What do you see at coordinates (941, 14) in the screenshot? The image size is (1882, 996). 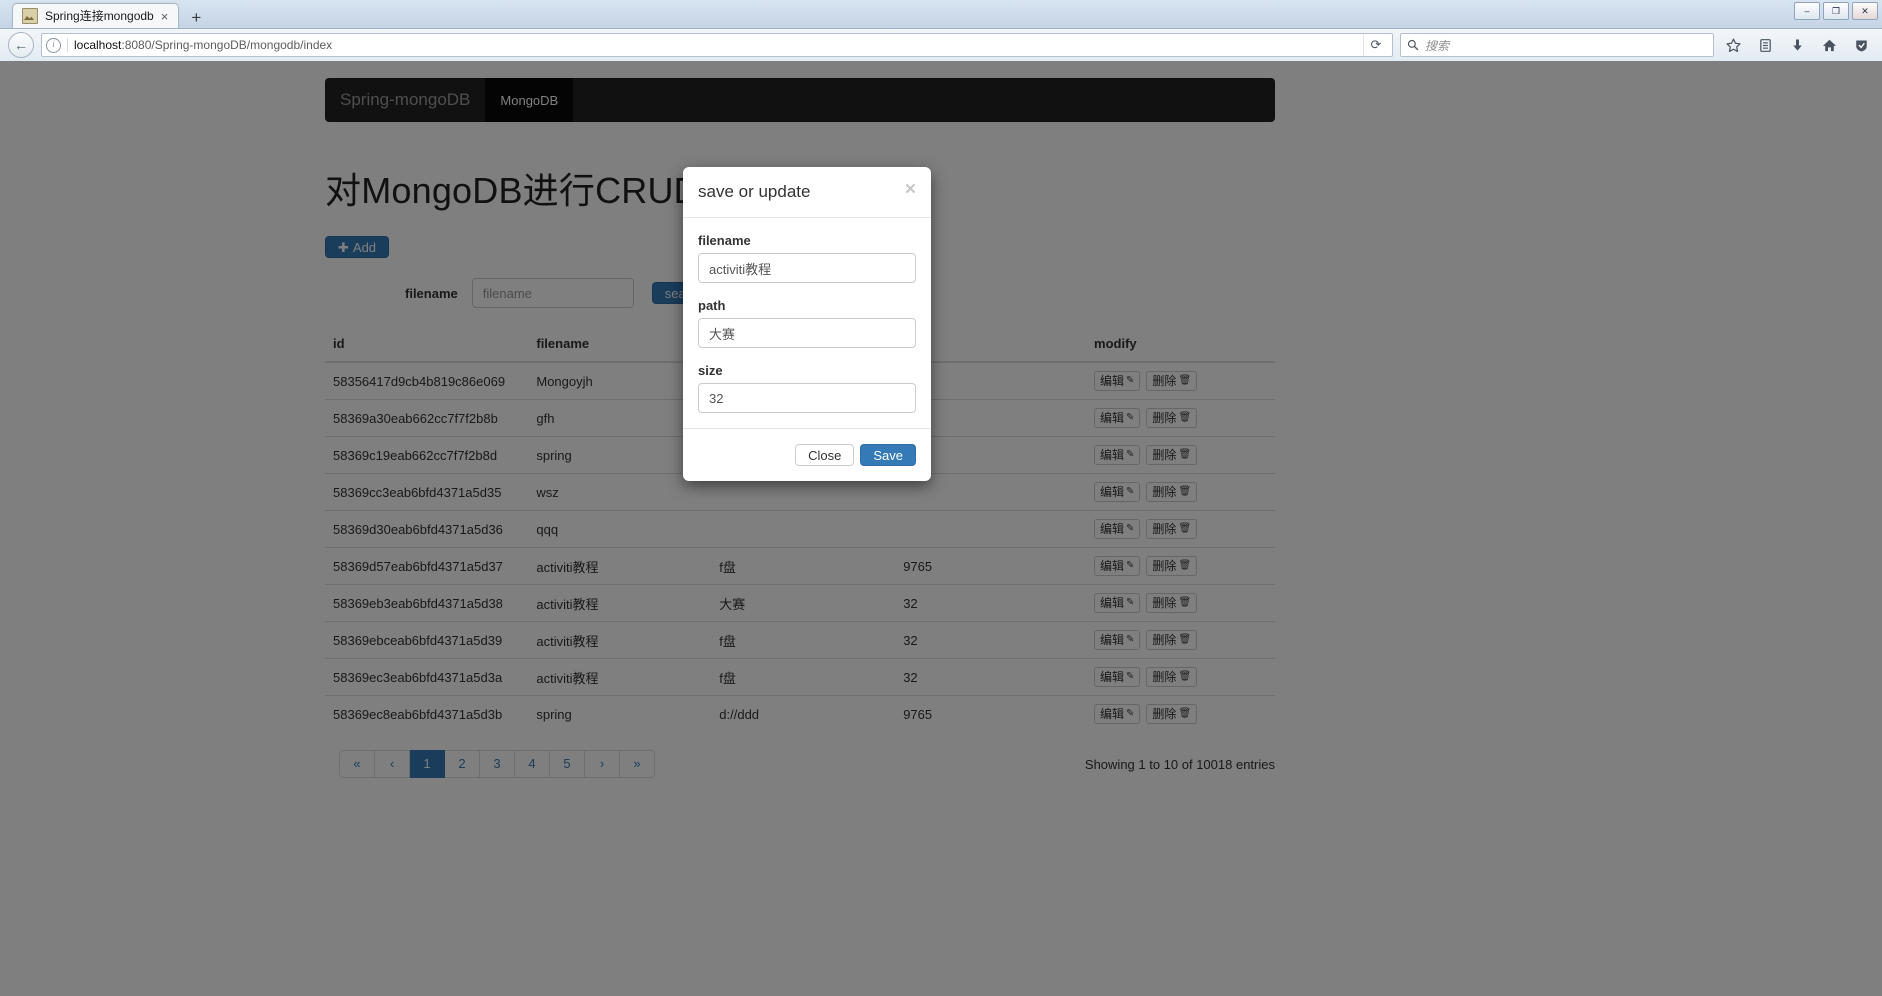 I see `browser-titlebar: Spring连接mongodb × + – ❐ ✕` at bounding box center [941, 14].